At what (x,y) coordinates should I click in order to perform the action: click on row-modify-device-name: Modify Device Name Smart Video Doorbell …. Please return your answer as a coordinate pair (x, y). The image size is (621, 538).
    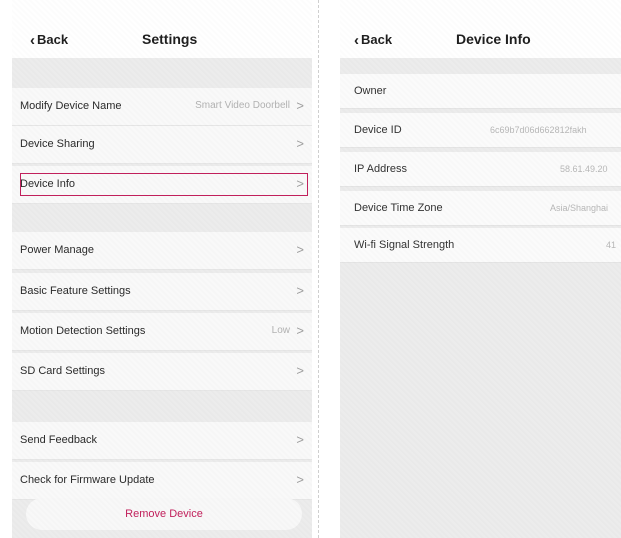
    Looking at the image, I should click on (162, 107).